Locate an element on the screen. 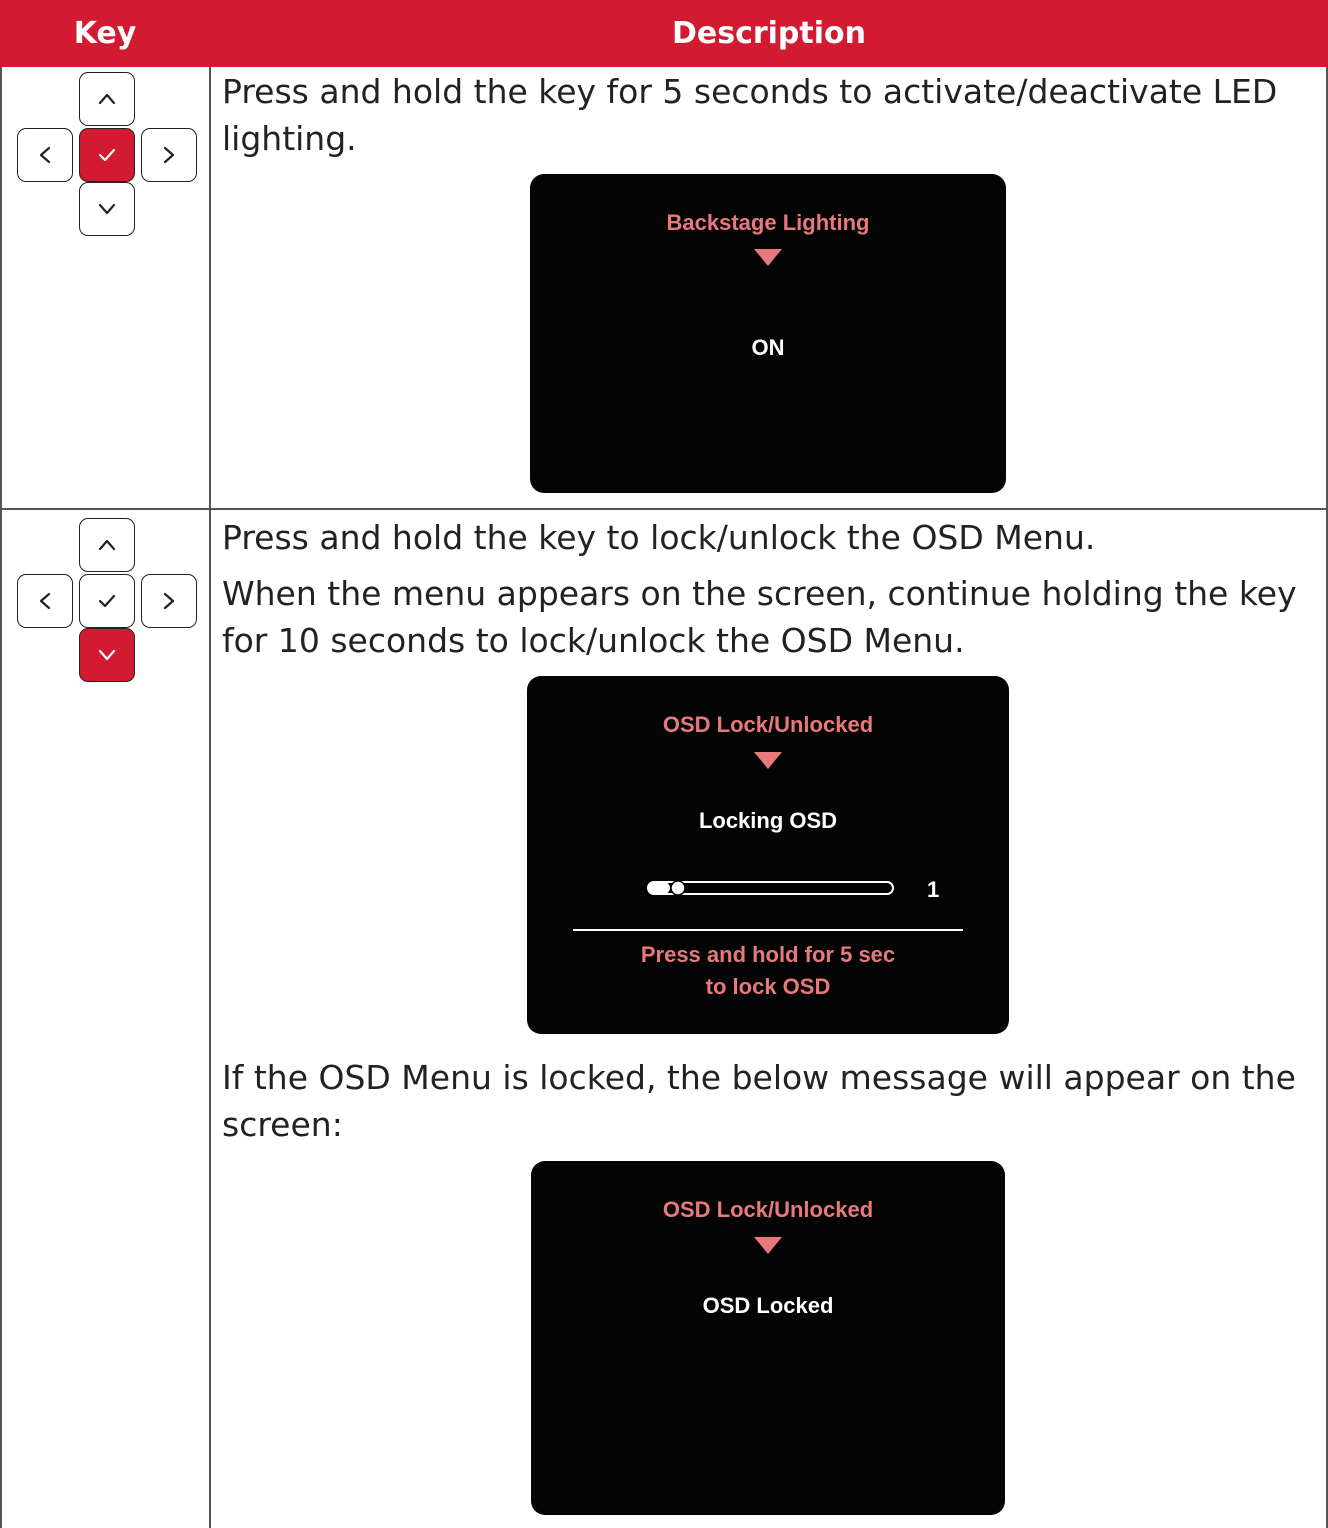 This screenshot has height=1528, width=1328. down-key-active is located at coordinates (107, 655).